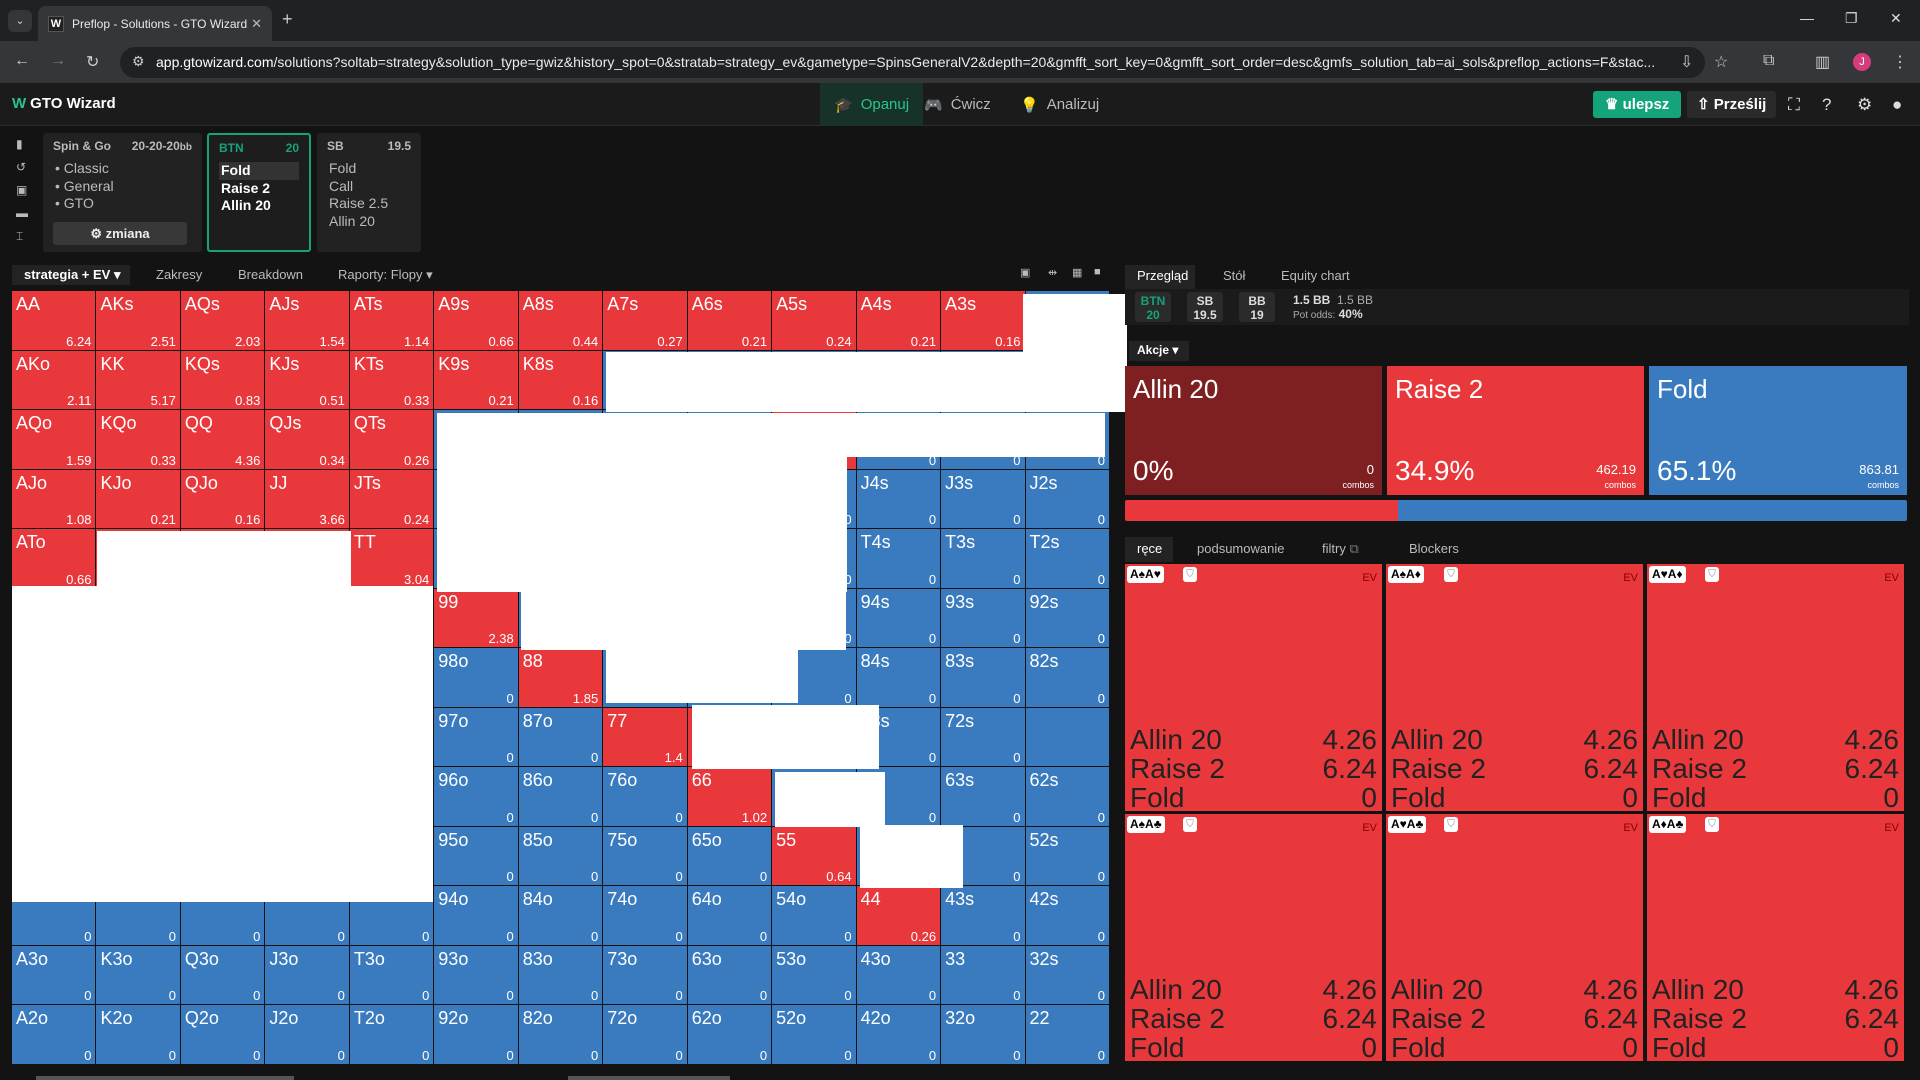  What do you see at coordinates (1794, 105) in the screenshot?
I see `screenshot-icon: ⛶` at bounding box center [1794, 105].